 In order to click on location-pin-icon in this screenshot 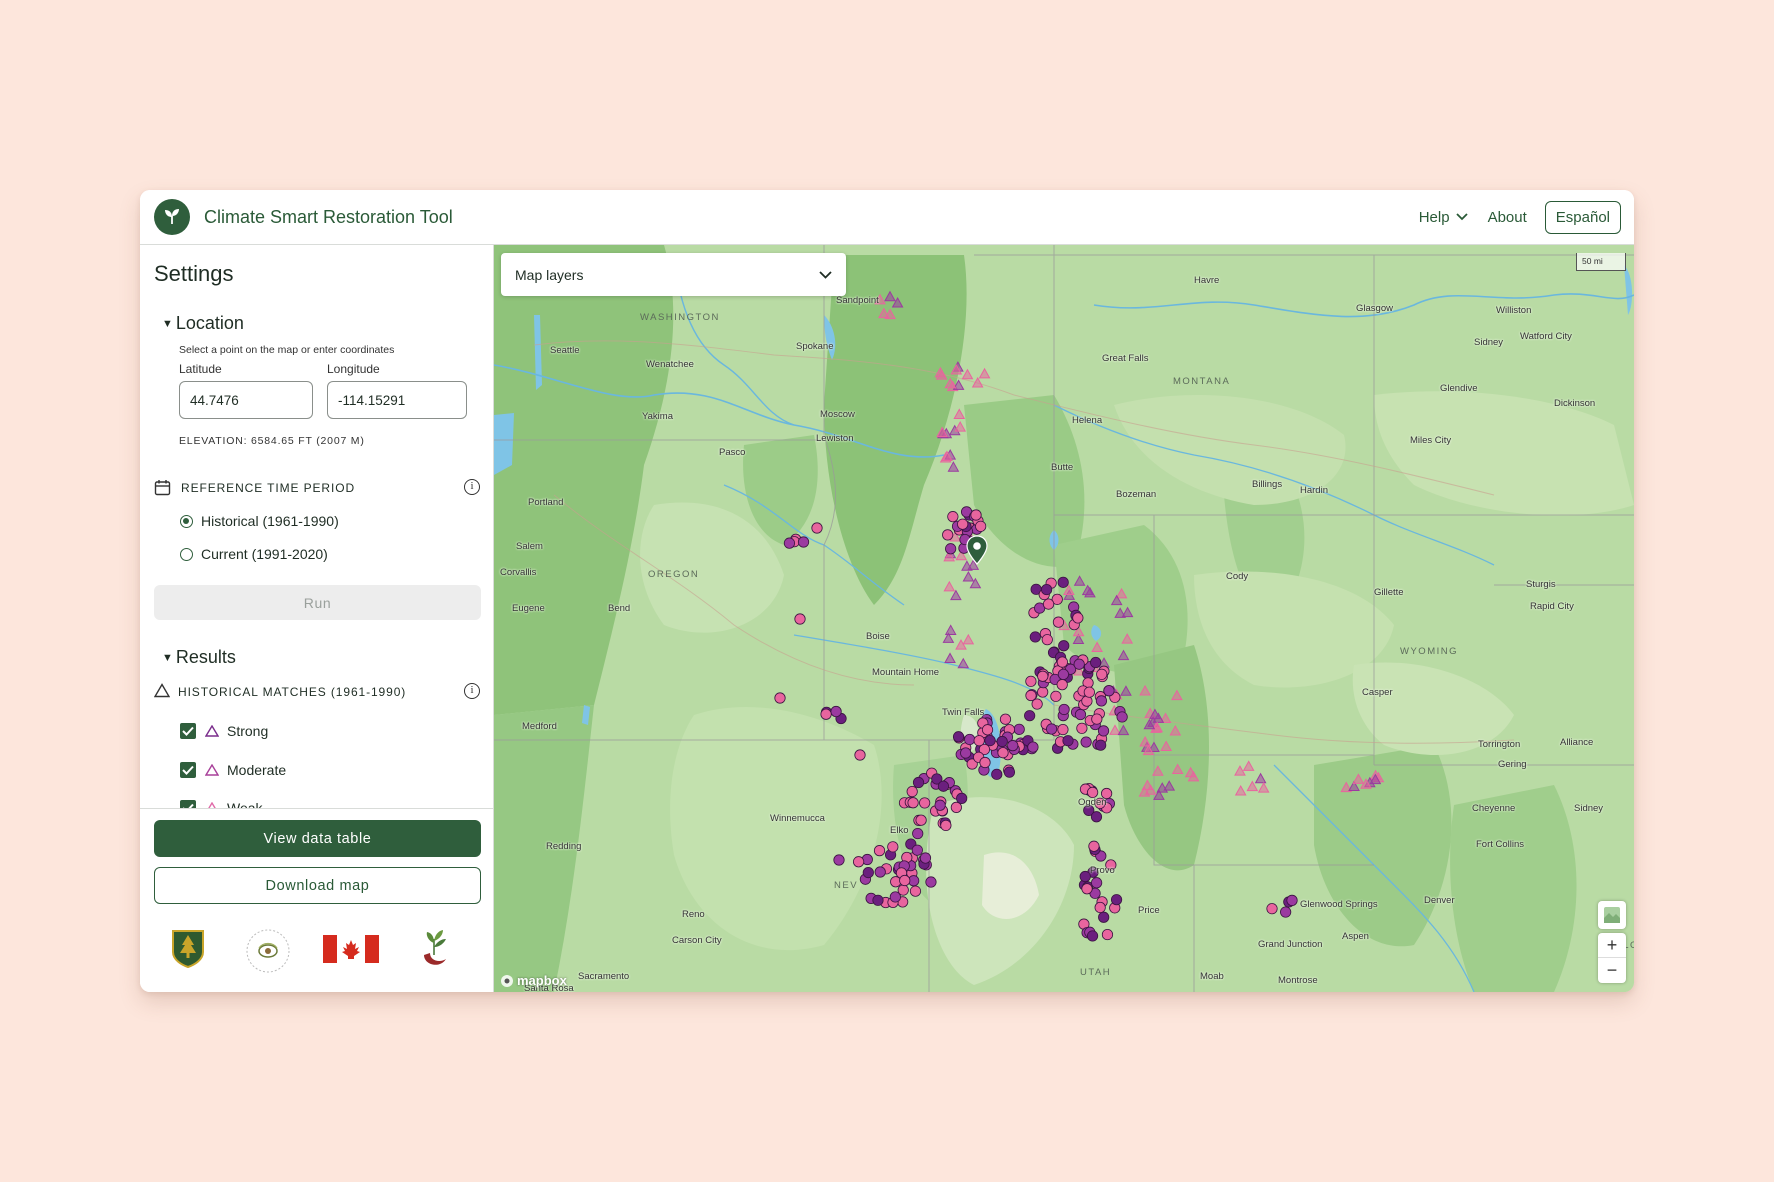, I will do `click(977, 550)`.